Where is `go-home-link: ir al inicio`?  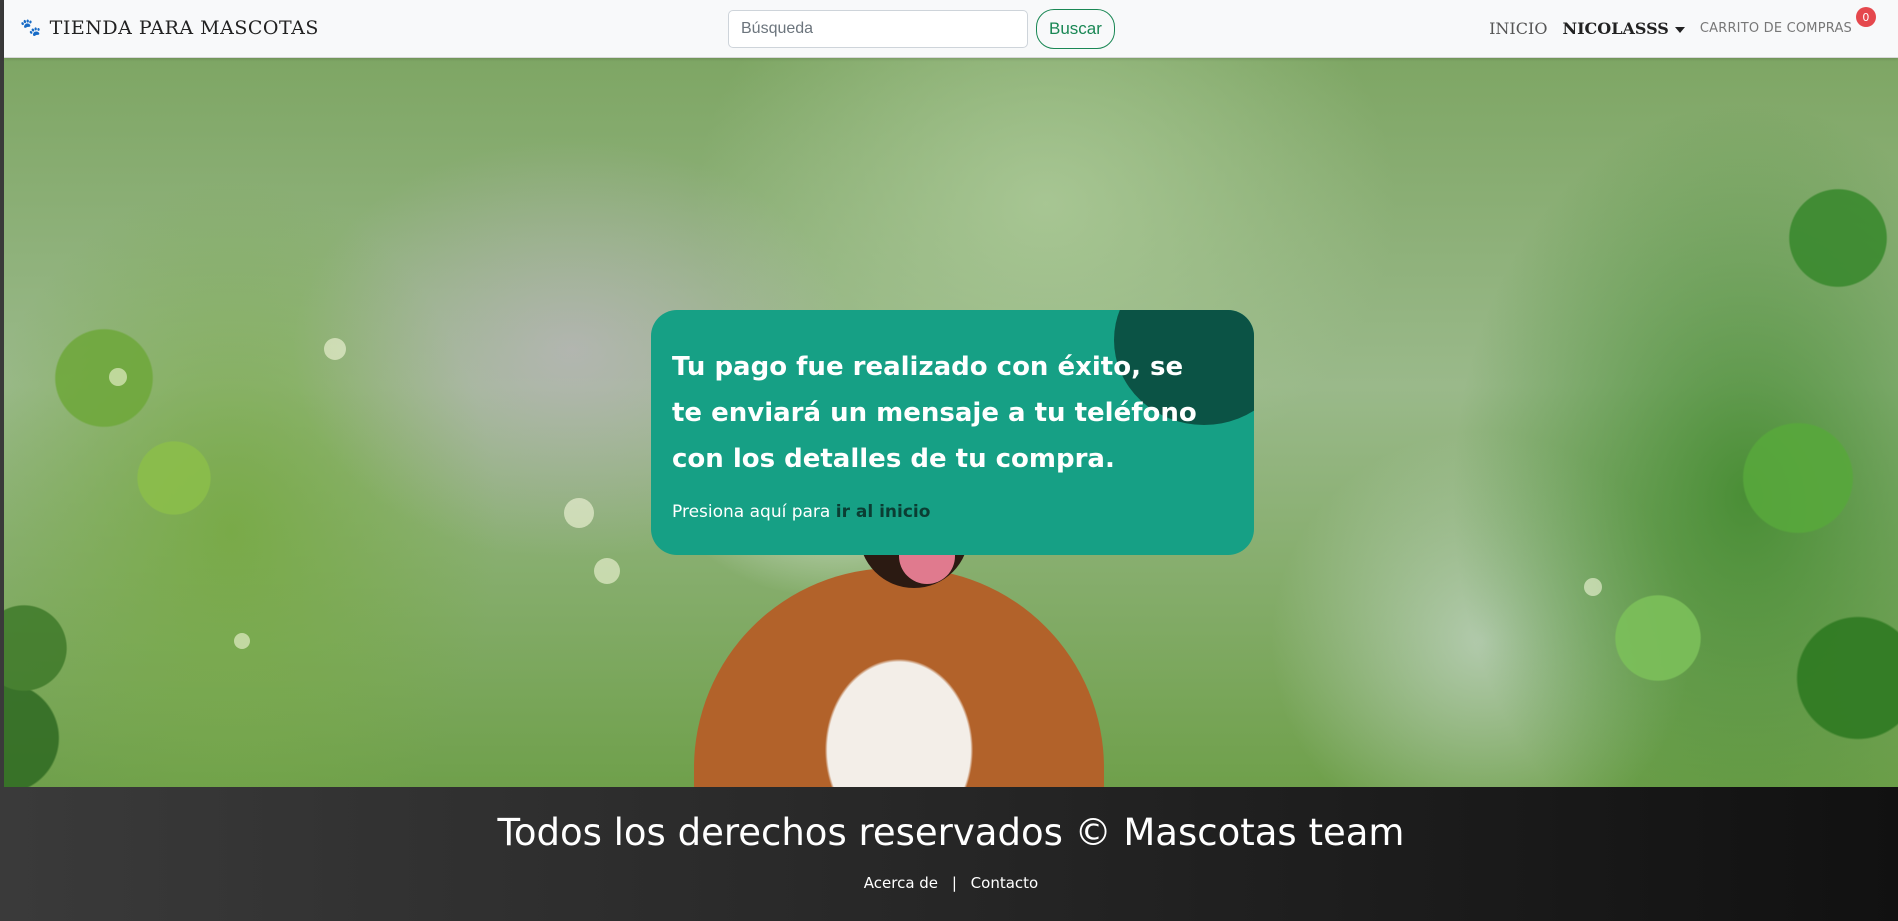
go-home-link: ir al inicio is located at coordinates (883, 512).